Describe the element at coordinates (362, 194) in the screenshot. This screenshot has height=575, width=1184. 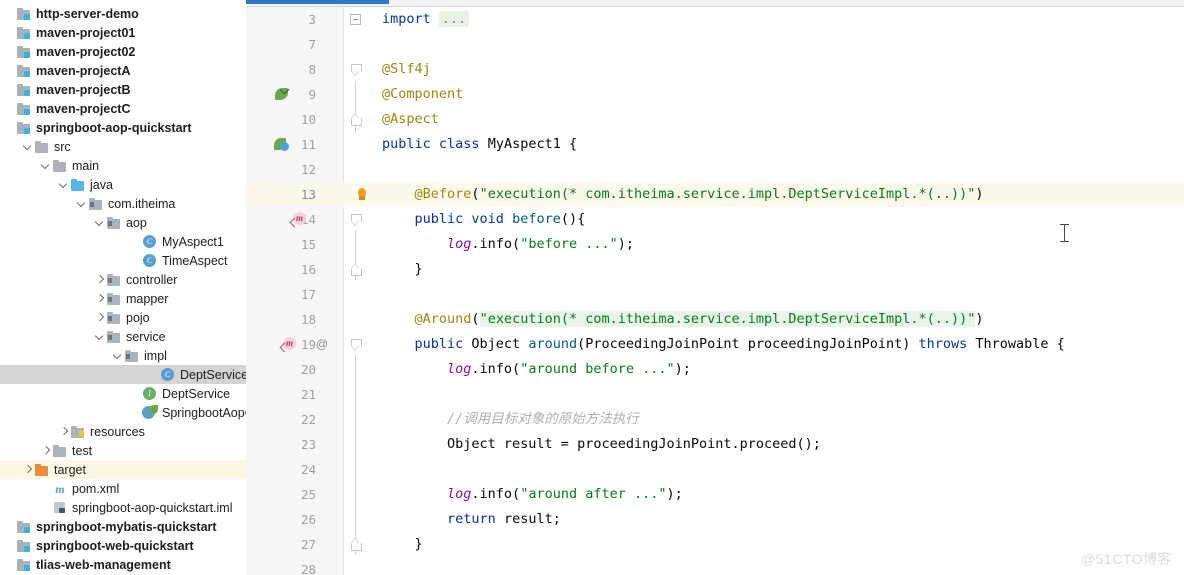
I see `intention-bulb-icon` at that location.